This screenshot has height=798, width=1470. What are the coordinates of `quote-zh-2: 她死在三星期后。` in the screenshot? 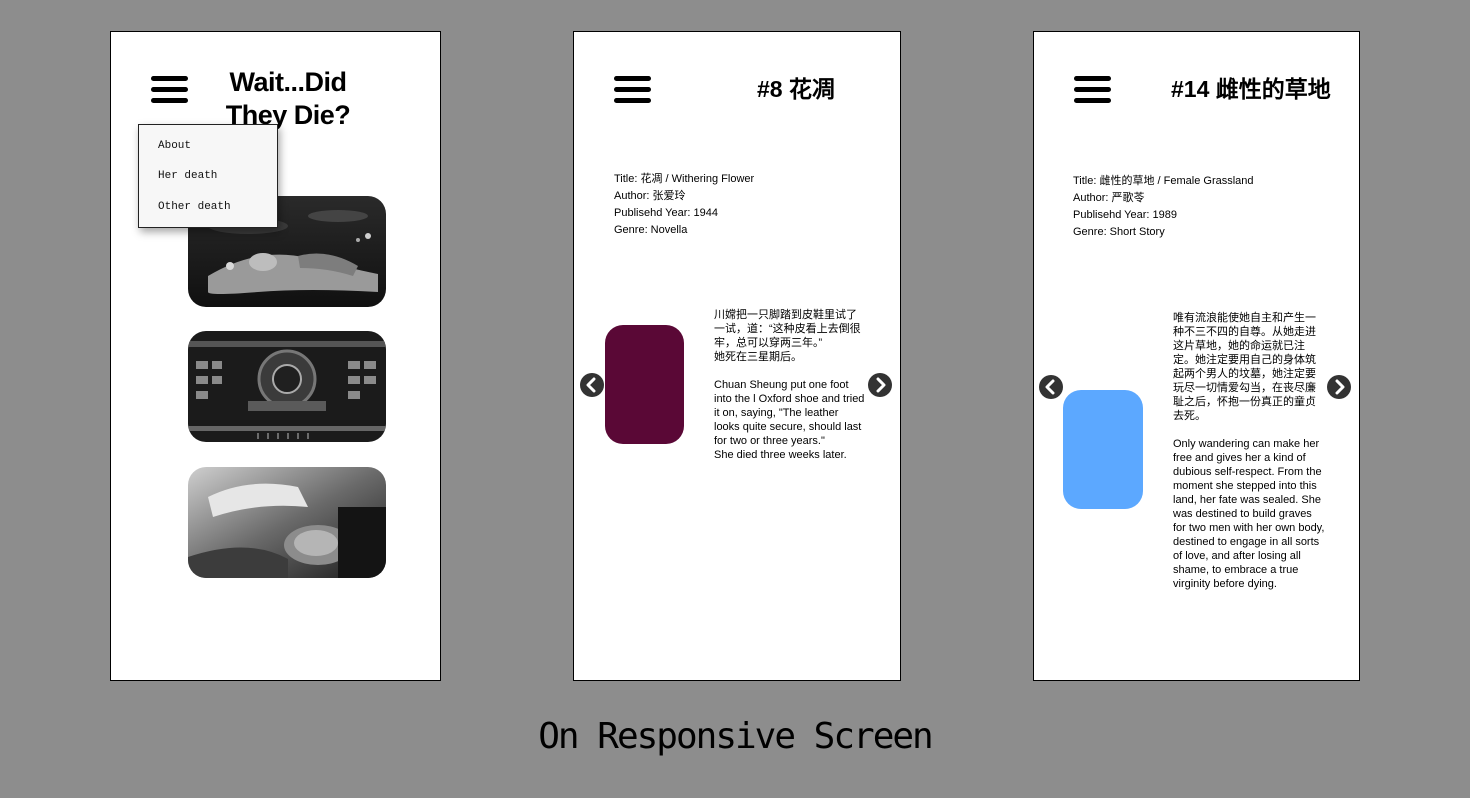 It's located at (758, 357).